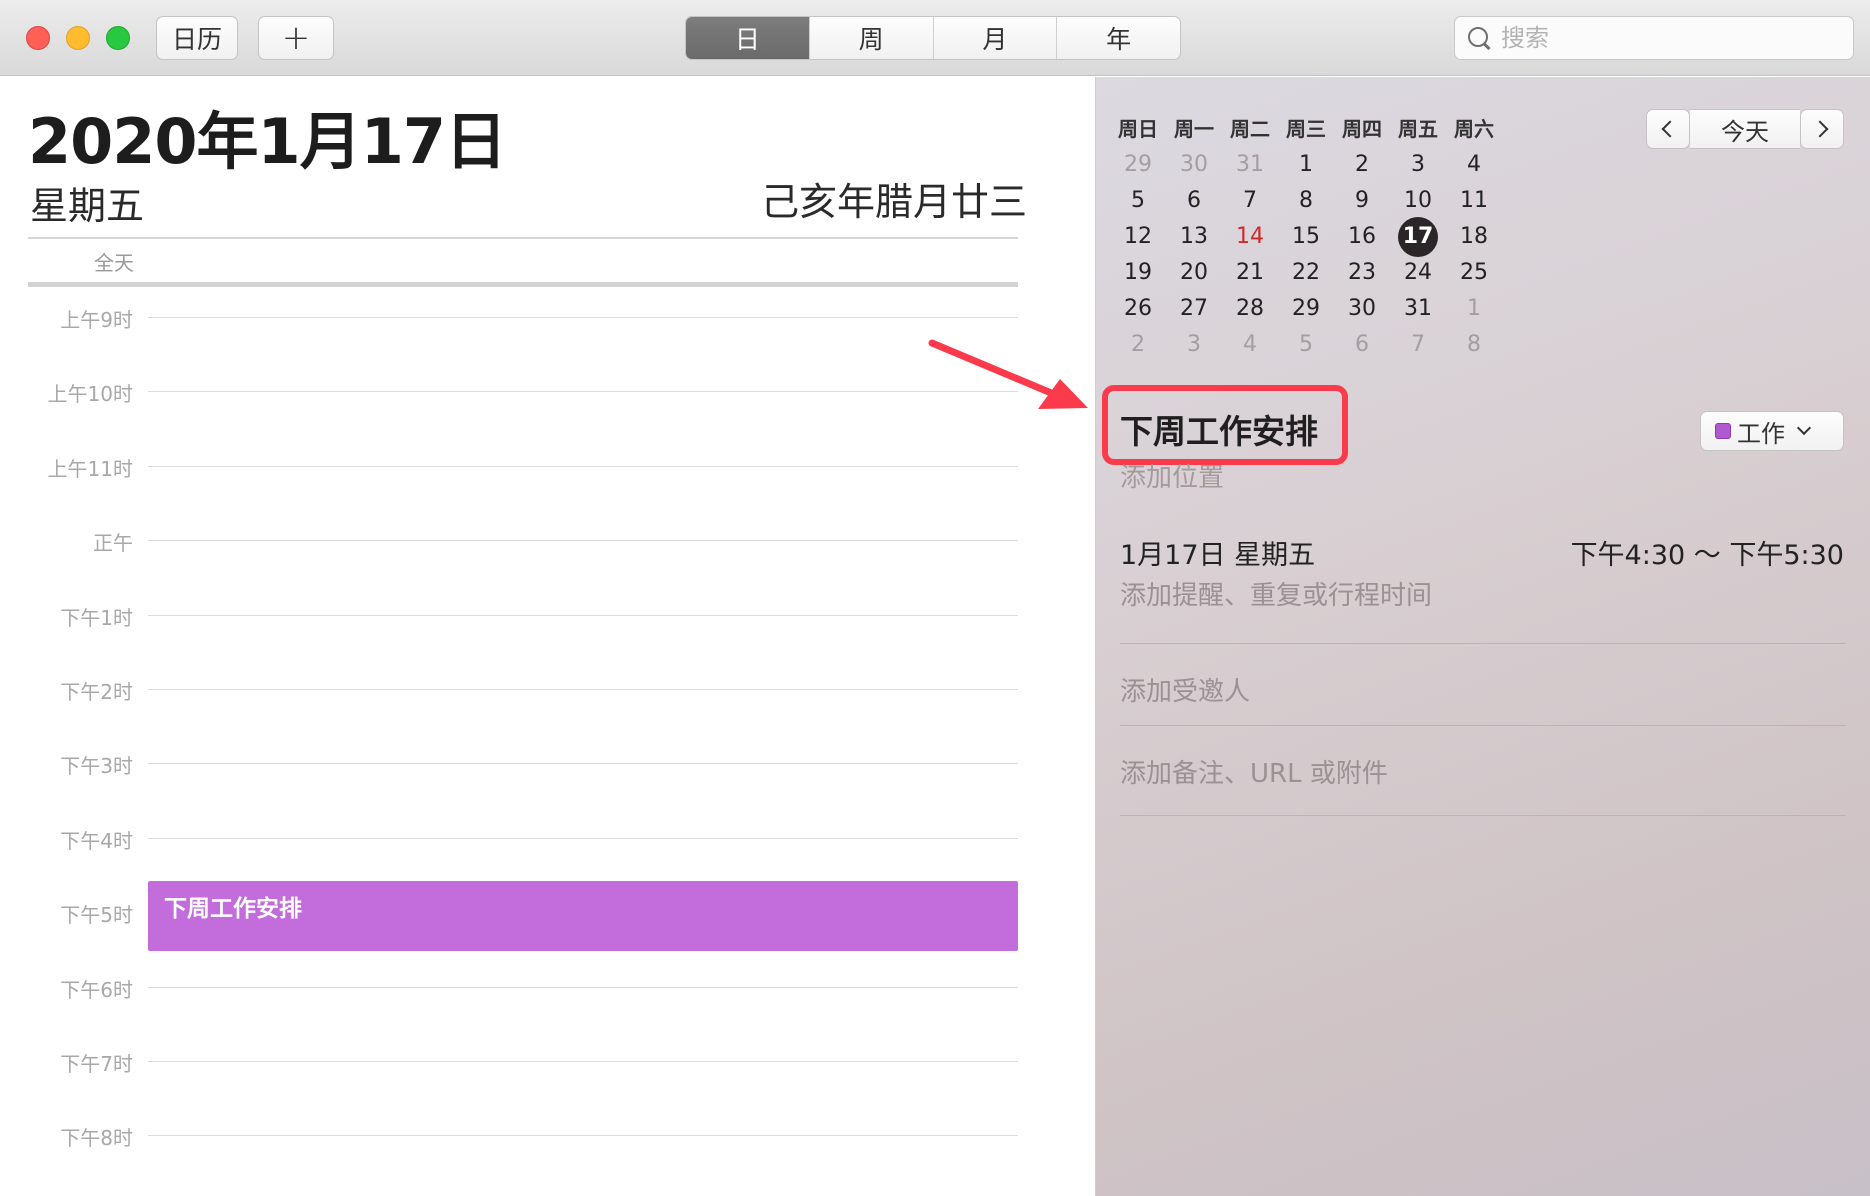 The height and width of the screenshot is (1196, 1870). Describe the element at coordinates (96, 617) in the screenshot. I see `hour-label: 下午1时` at that location.